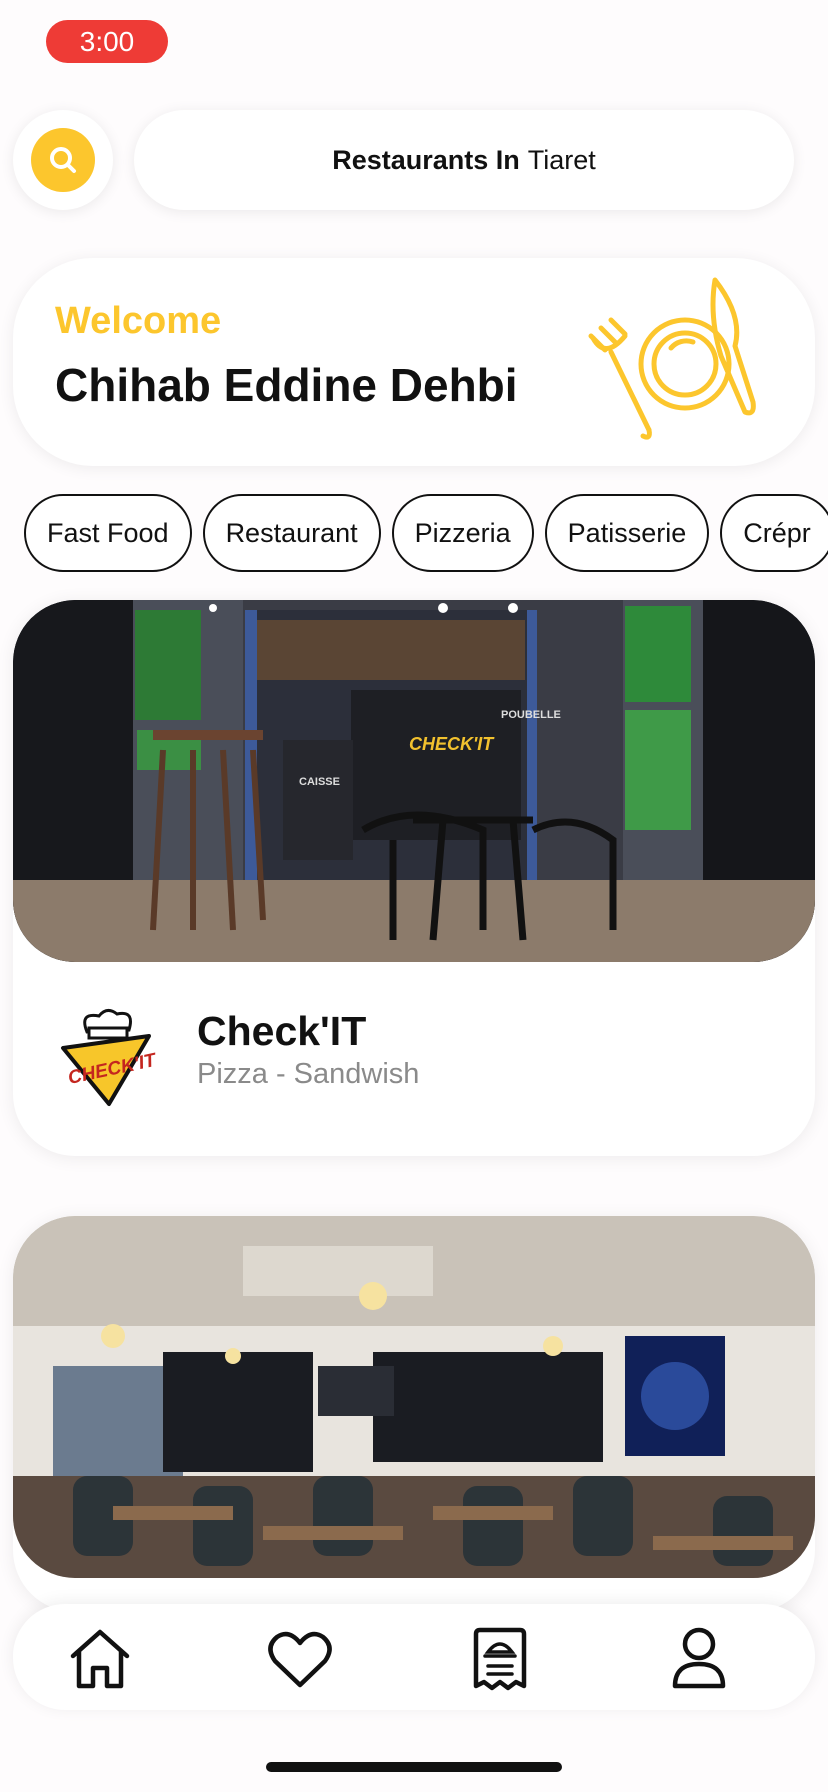  I want to click on plate-fork-knife-icon, so click(672, 358).